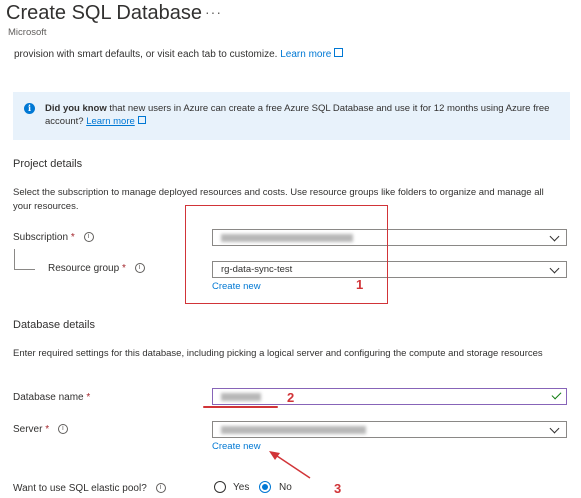 This screenshot has height=498, width=581. I want to click on publisher-label: Microsoft, so click(27, 32).